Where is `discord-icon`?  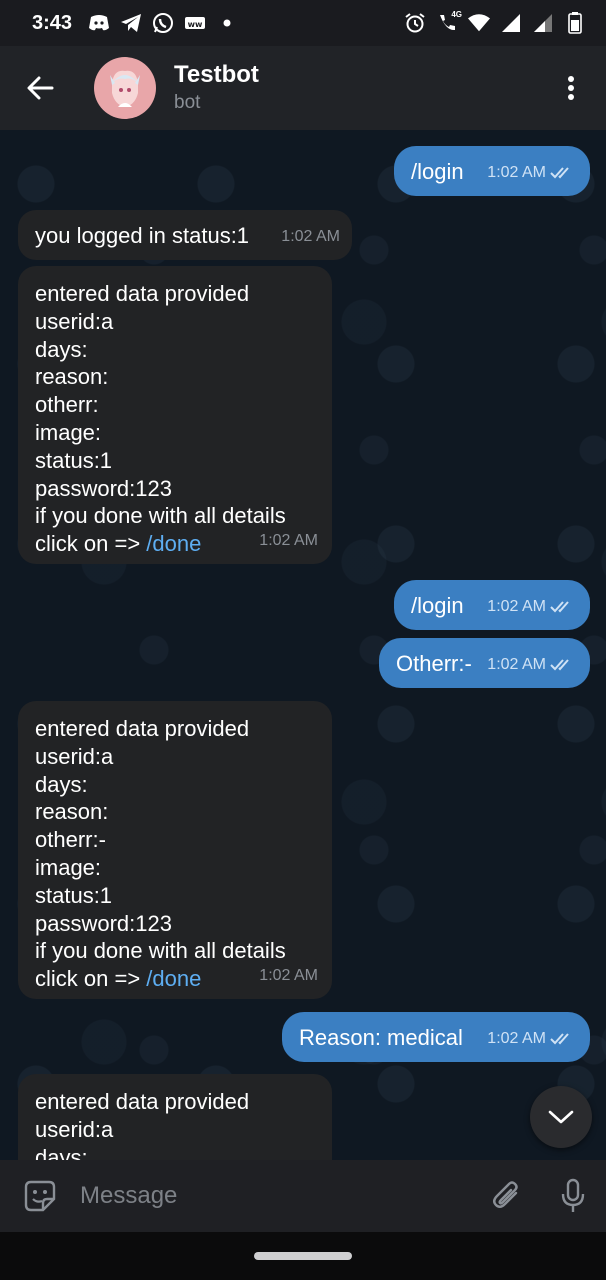 discord-icon is located at coordinates (99, 23).